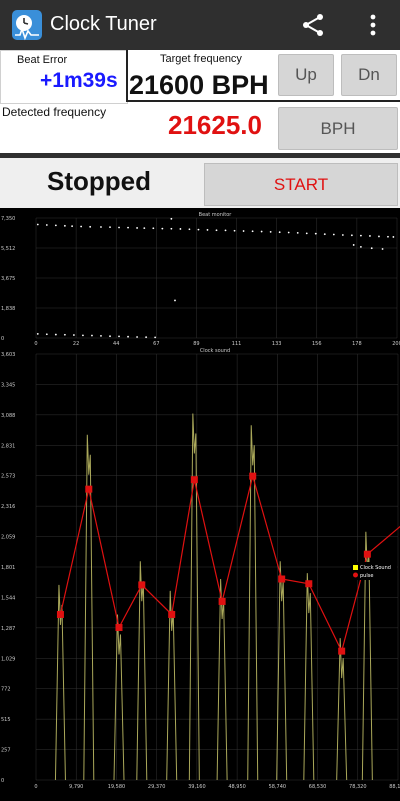 Image resolution: width=400 pixels, height=801 pixels. What do you see at coordinates (277, 344) in the screenshot?
I see `beat-x-tick-label: 133` at bounding box center [277, 344].